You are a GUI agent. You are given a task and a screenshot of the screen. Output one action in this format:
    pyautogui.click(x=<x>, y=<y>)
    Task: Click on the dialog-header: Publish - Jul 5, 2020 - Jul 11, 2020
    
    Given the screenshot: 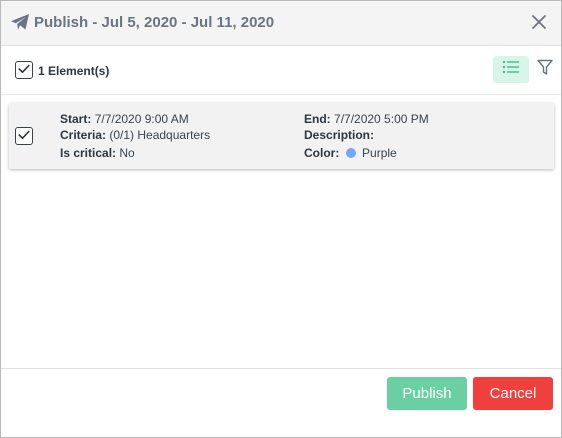 What is the action you would take?
    pyautogui.click(x=281, y=23)
    